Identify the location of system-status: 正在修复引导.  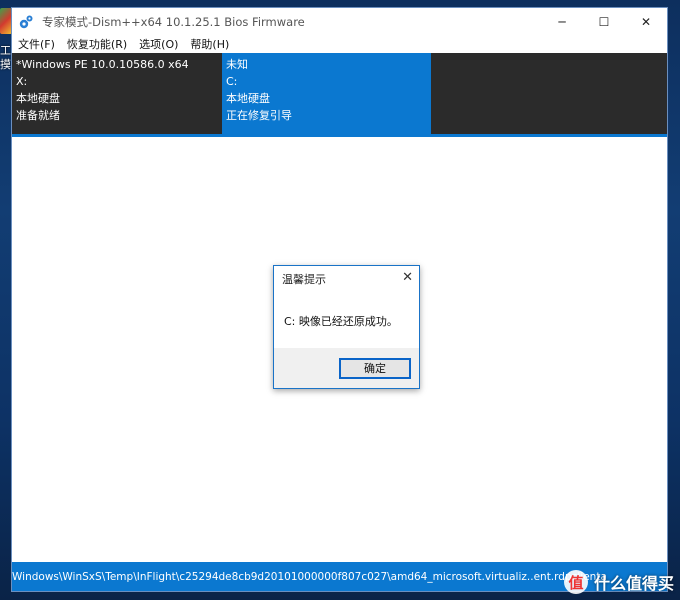
(259, 115).